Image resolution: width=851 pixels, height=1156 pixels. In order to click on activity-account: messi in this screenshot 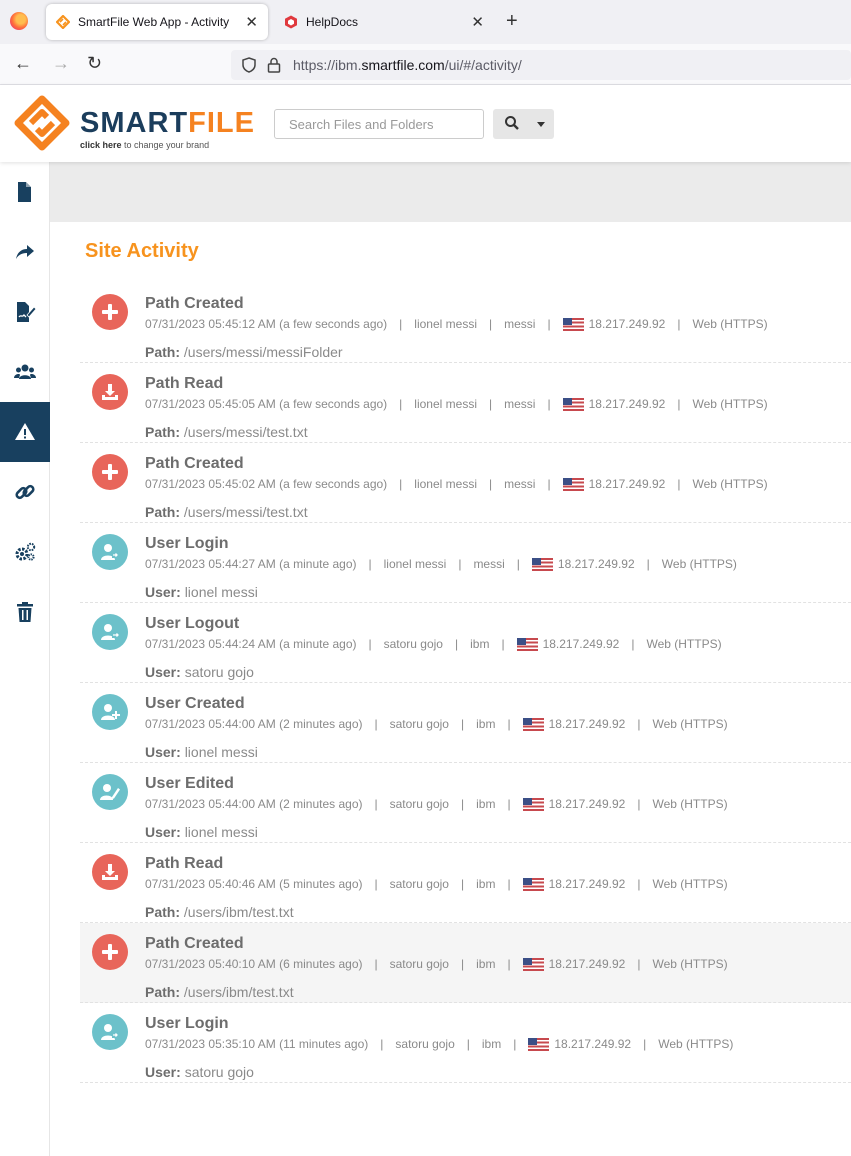, I will do `click(489, 564)`.